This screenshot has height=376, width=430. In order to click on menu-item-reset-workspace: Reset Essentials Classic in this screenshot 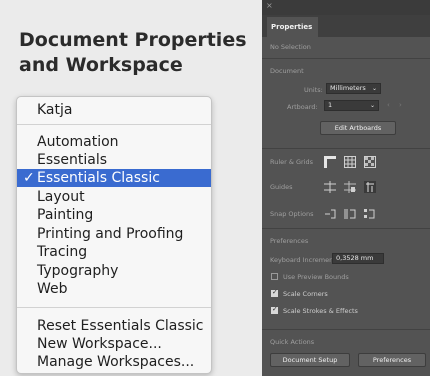, I will do `click(114, 326)`.